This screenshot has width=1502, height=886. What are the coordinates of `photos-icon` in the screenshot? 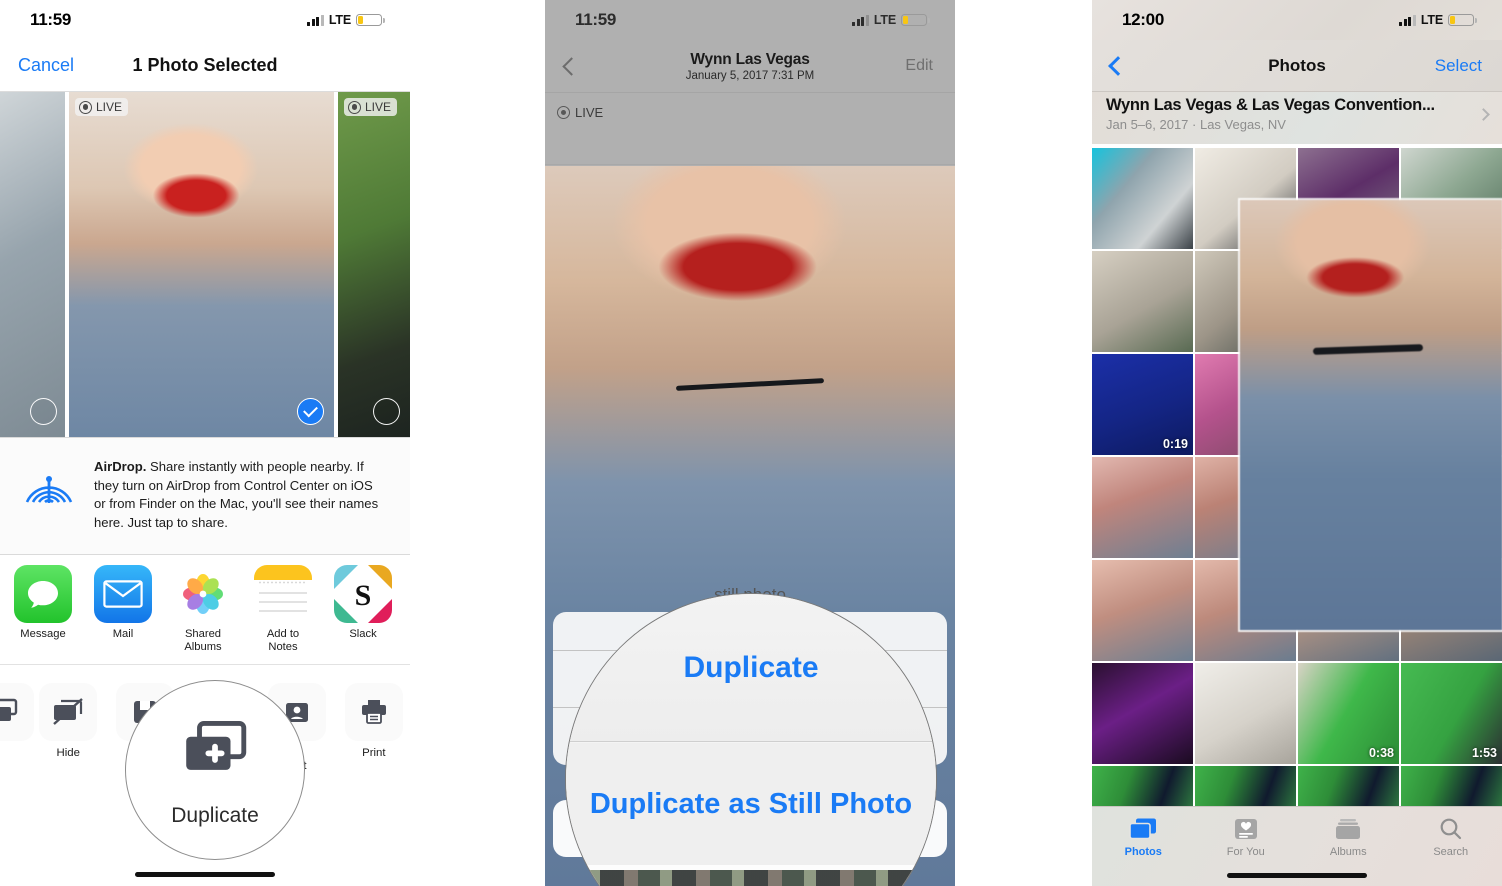 It's located at (203, 594).